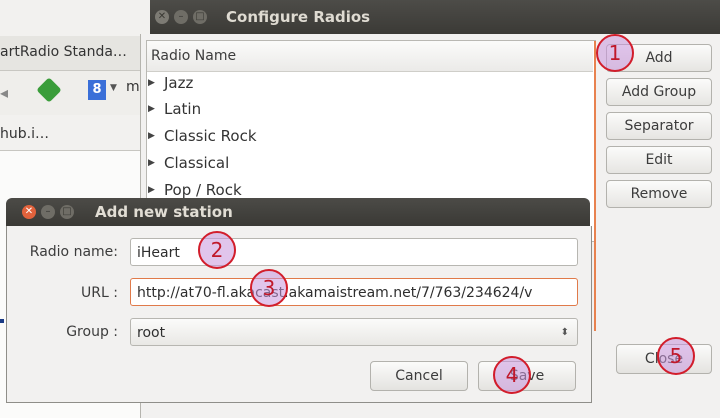  I want to click on page-marker, so click(2, 321).